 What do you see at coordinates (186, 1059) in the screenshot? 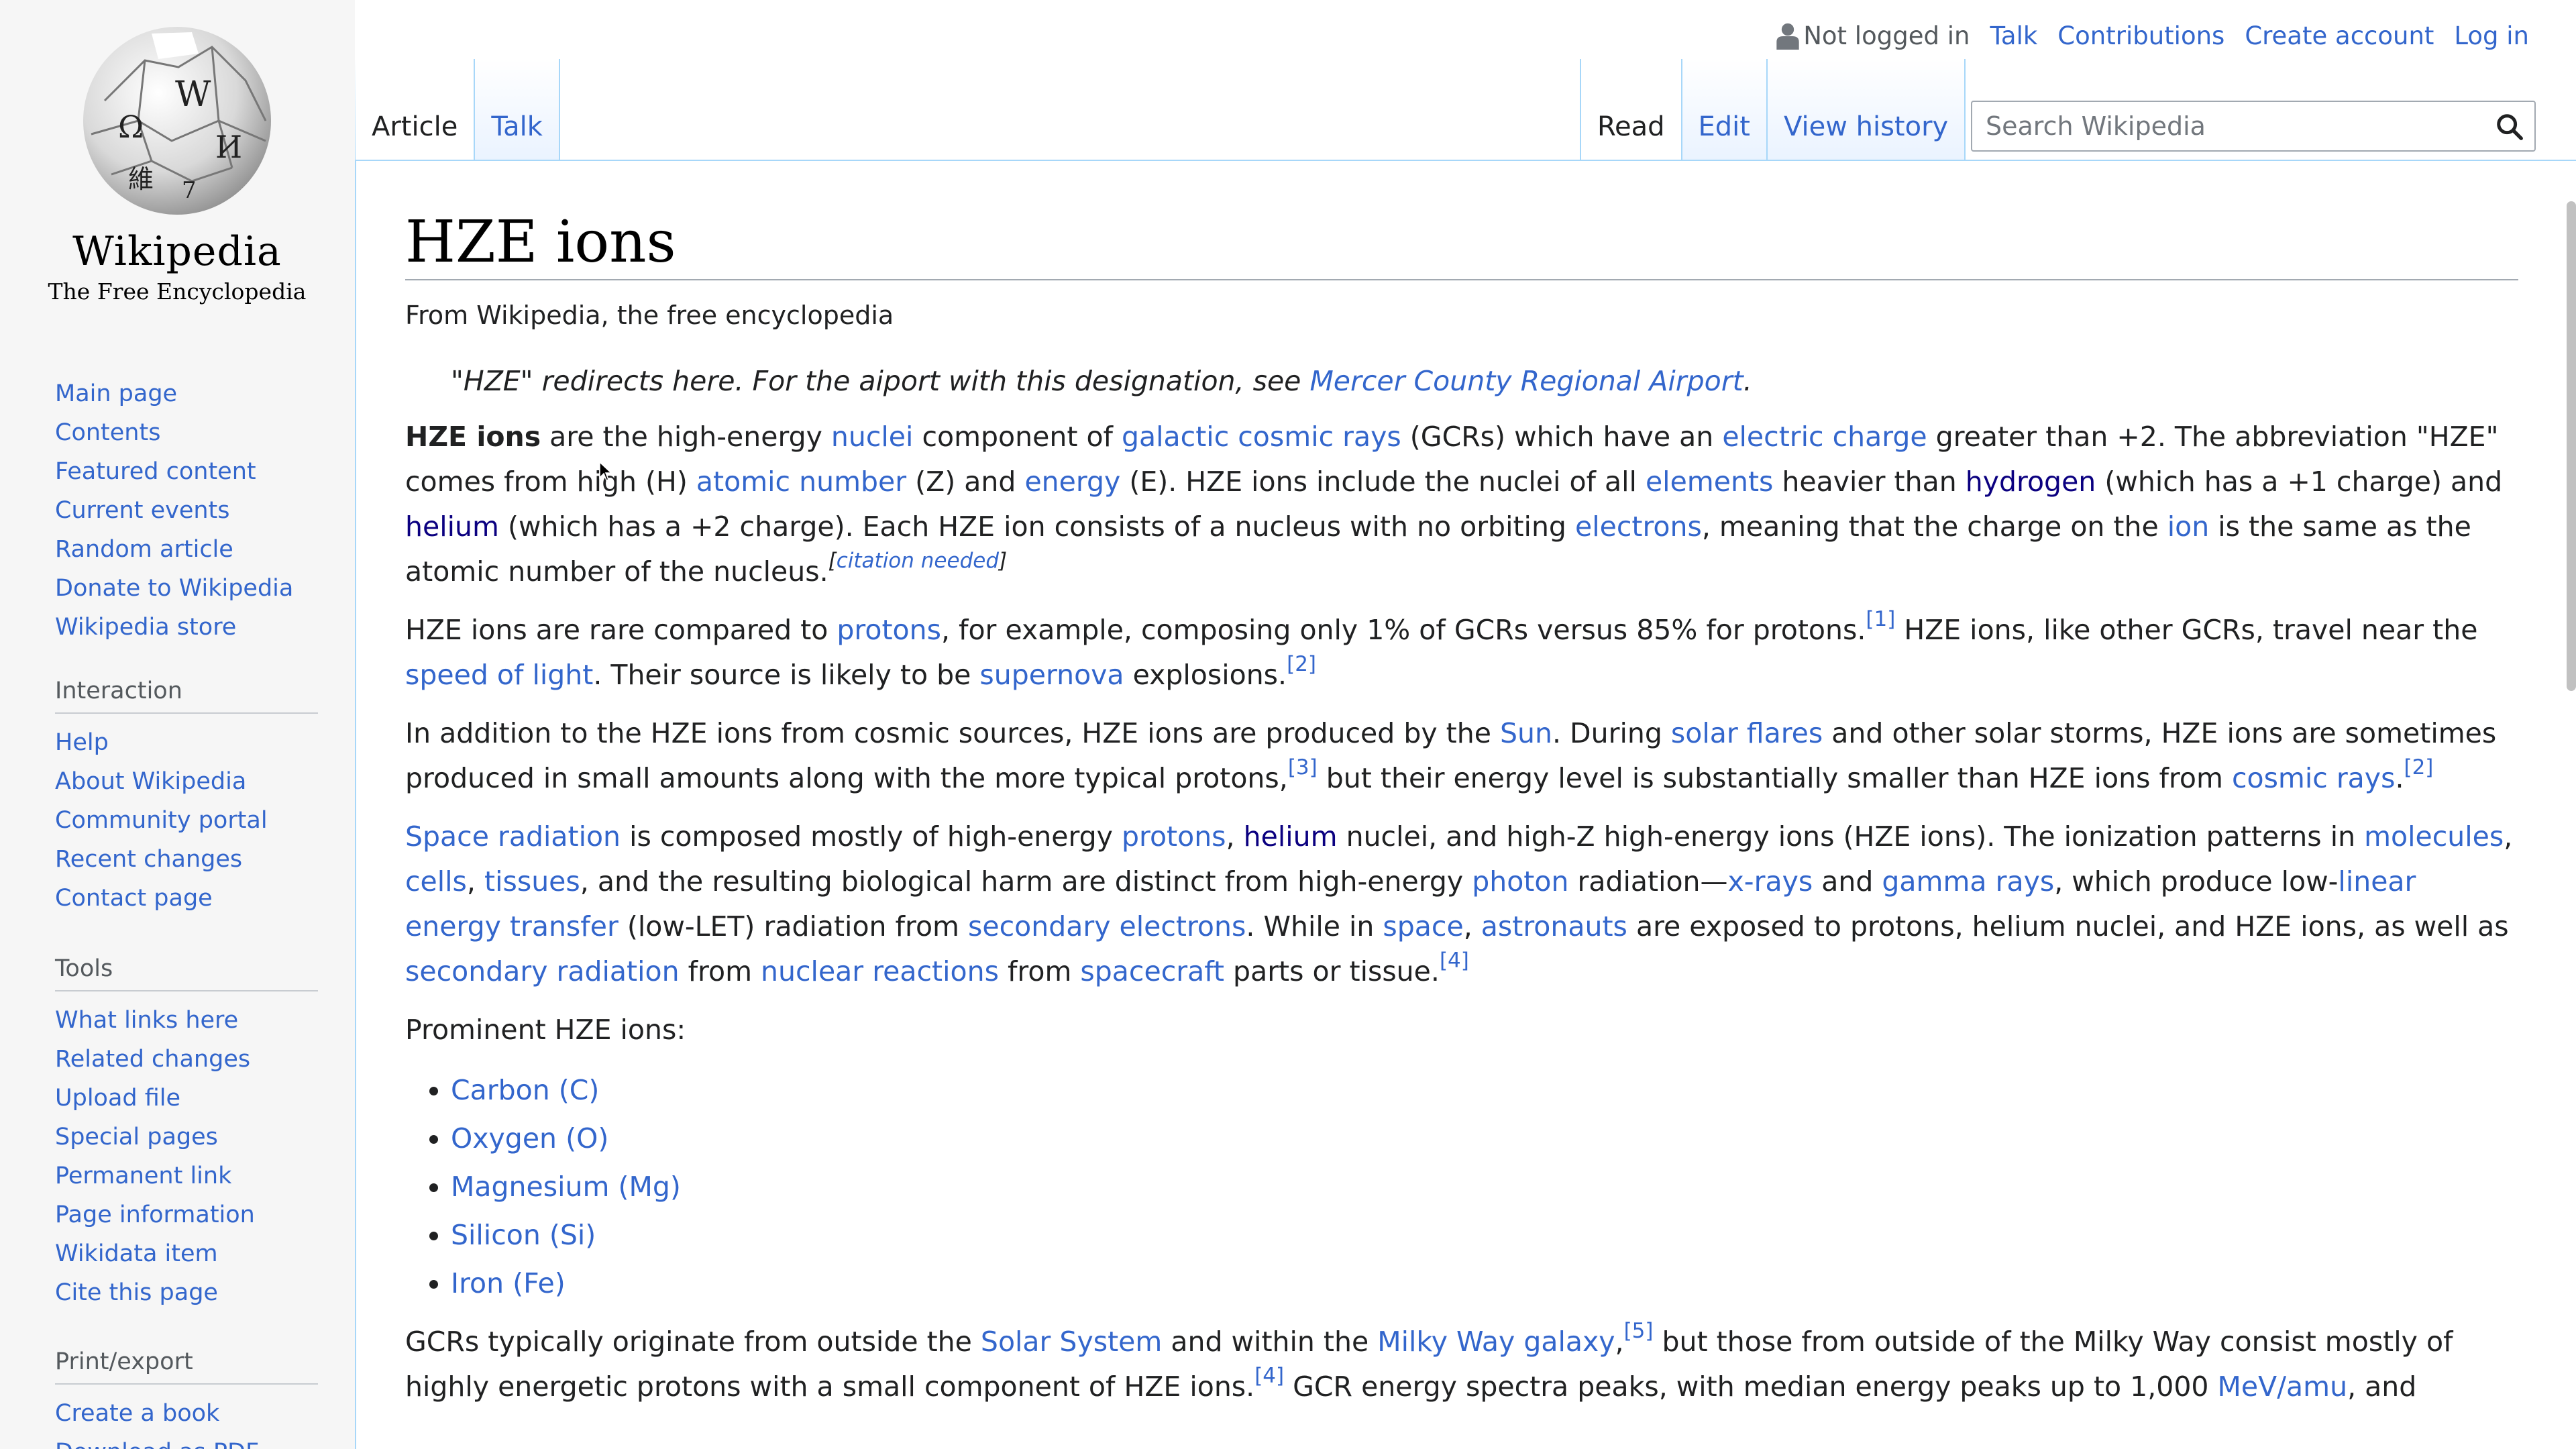
I see `sidebar-item-related-changes: Related changes` at bounding box center [186, 1059].